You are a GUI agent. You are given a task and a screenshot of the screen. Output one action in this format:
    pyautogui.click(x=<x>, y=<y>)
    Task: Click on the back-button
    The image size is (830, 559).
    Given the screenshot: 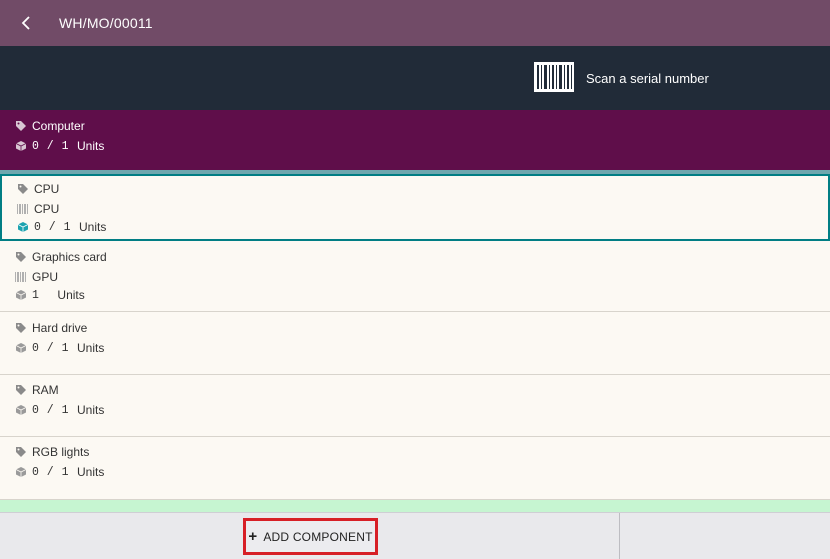 What is the action you would take?
    pyautogui.click(x=26, y=23)
    